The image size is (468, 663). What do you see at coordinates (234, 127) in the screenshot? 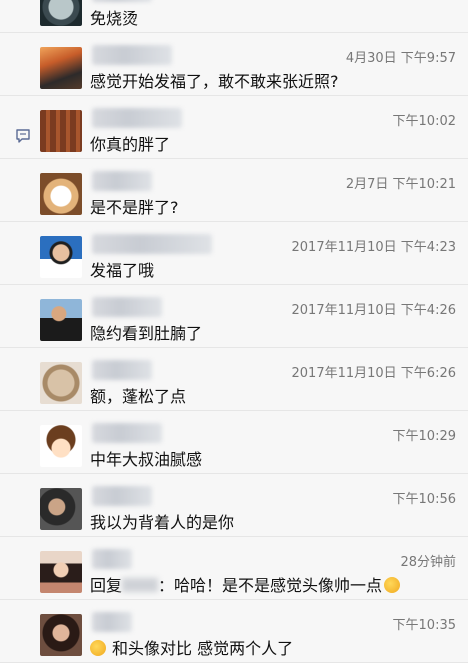
I see `list-item: 下午10:02 你真的胖了` at bounding box center [234, 127].